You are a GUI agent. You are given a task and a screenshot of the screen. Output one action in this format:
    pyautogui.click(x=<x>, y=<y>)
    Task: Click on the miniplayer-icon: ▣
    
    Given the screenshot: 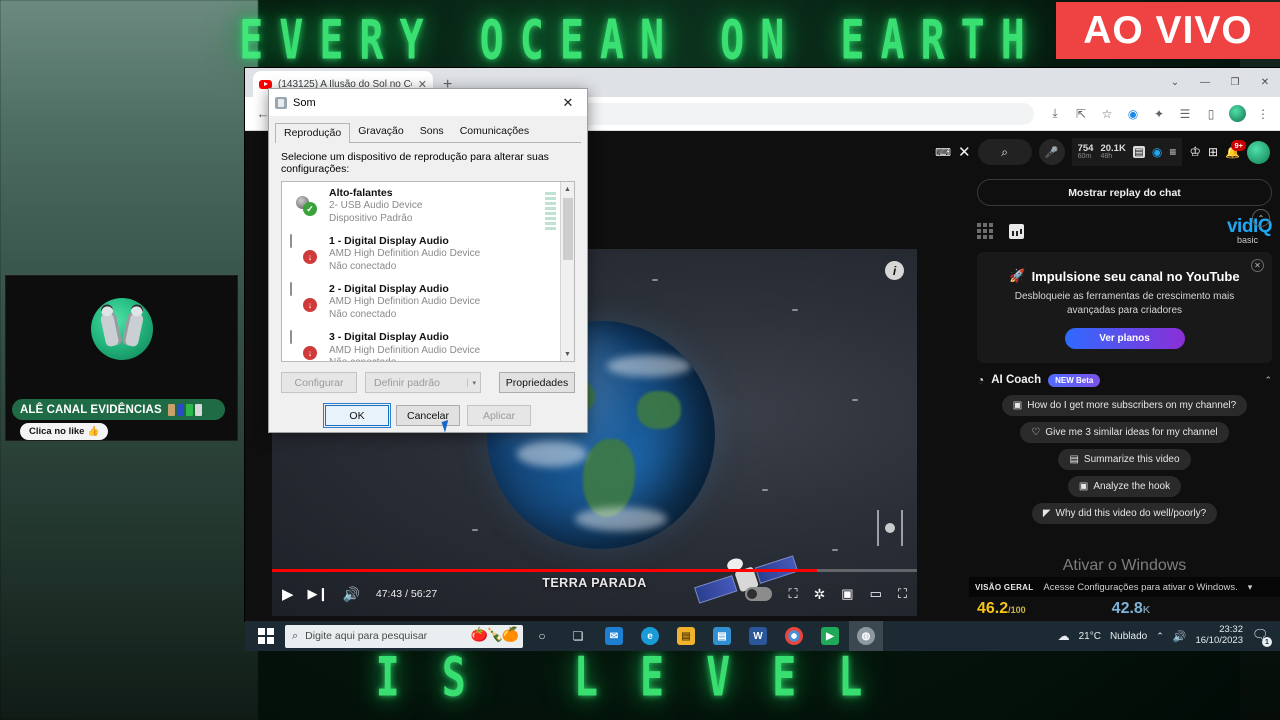 What is the action you would take?
    pyautogui.click(x=847, y=594)
    